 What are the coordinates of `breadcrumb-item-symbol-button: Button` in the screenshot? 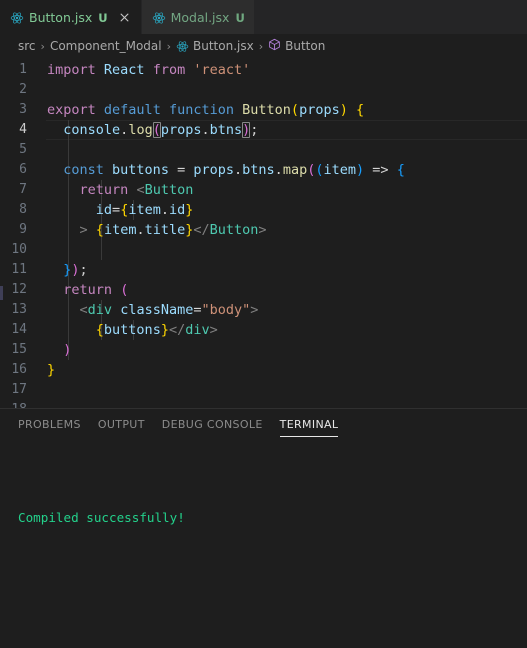 It's located at (296, 46).